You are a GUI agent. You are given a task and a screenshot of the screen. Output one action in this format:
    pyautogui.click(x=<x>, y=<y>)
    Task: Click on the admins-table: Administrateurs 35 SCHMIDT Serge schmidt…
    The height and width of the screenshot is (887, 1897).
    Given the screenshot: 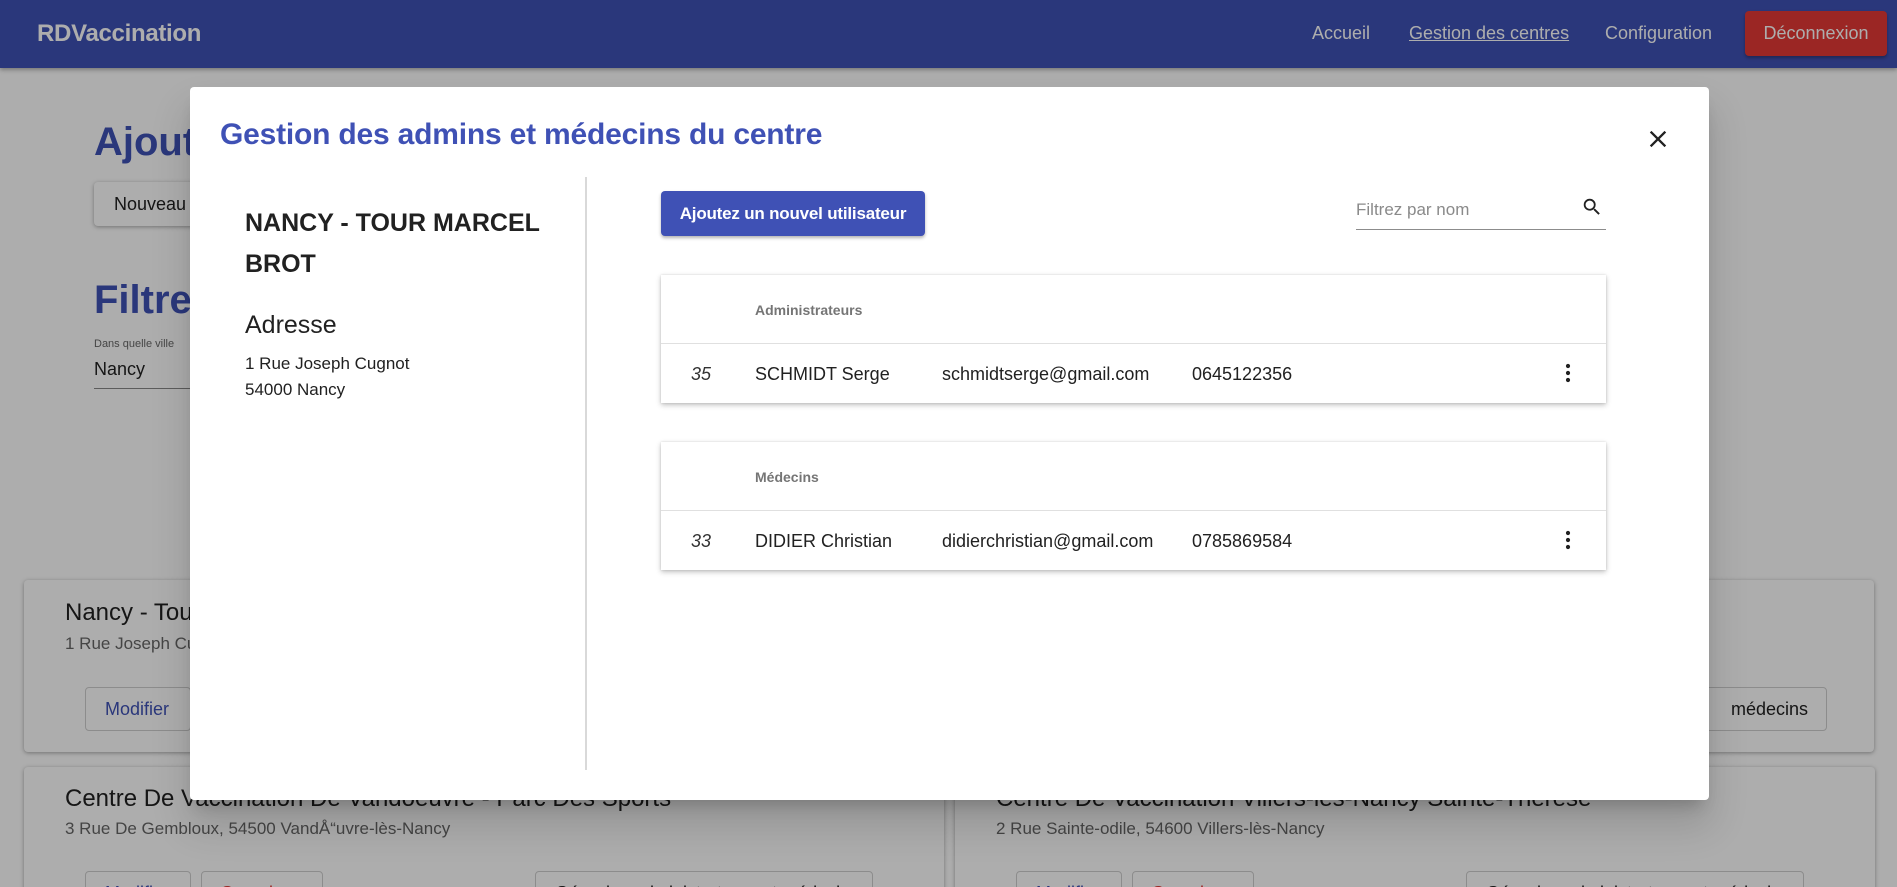 What is the action you would take?
    pyautogui.click(x=1133, y=339)
    